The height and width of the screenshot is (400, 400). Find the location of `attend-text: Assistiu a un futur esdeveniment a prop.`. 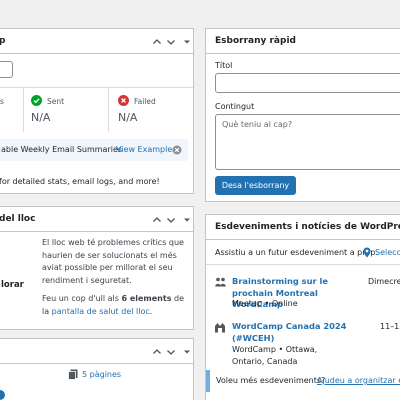

attend-text: Assistiu a un futur esdeveniment a prop. is located at coordinates (296, 252).